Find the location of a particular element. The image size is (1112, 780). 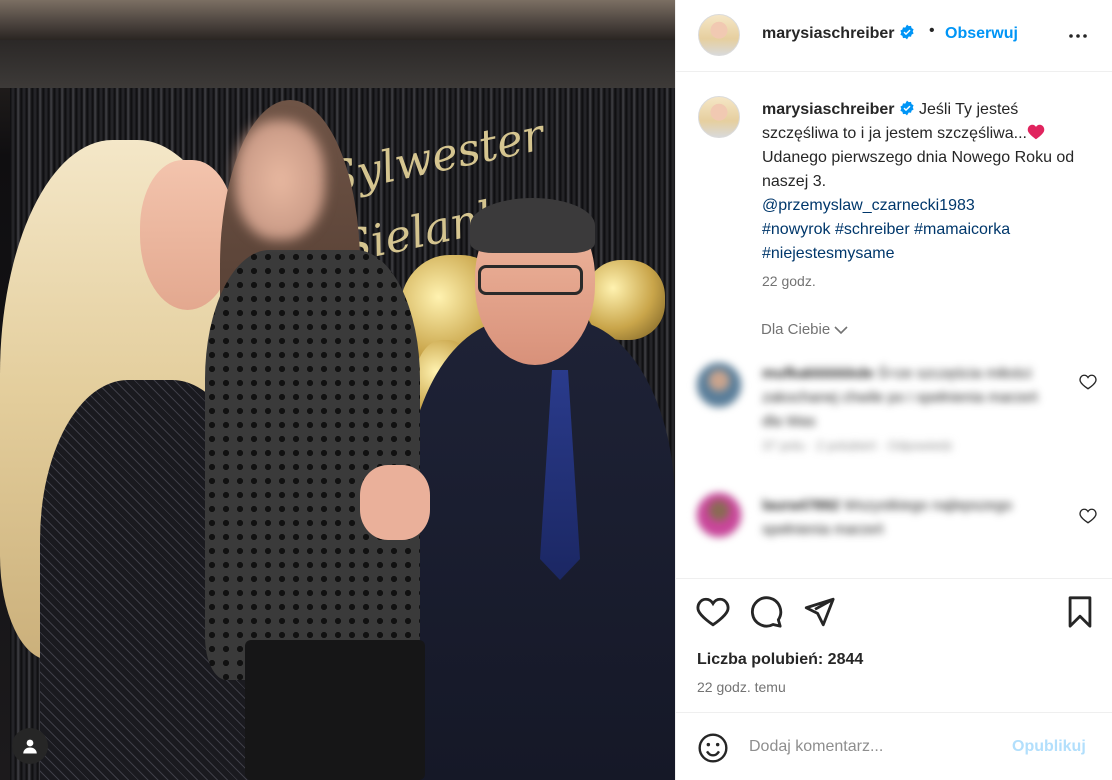

hashtag-link: #schreiber is located at coordinates (872, 229).